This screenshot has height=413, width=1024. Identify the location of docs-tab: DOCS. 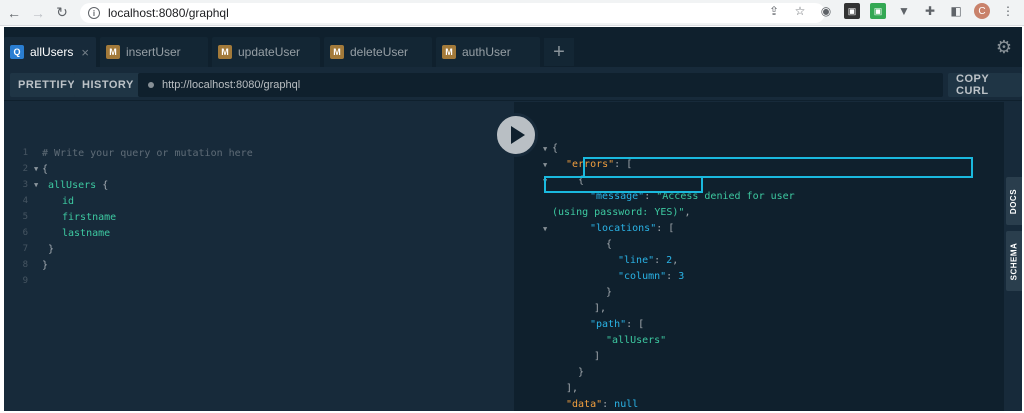
(1014, 201).